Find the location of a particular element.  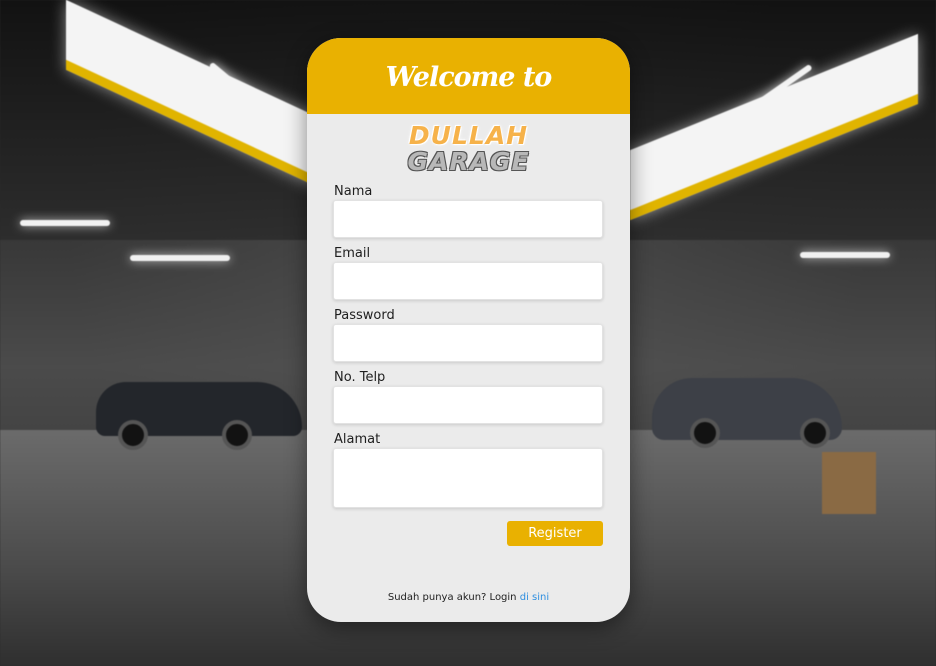

password-field-group: Password is located at coordinates (468, 335).